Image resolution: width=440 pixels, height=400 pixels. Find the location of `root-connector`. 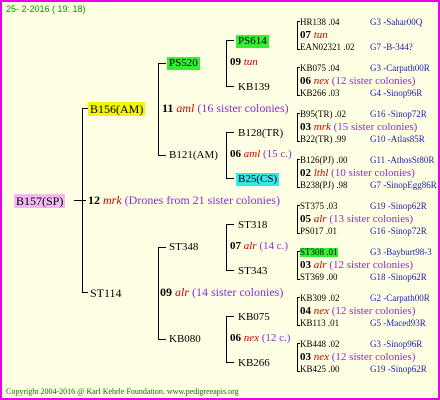

root-connector is located at coordinates (80, 200).